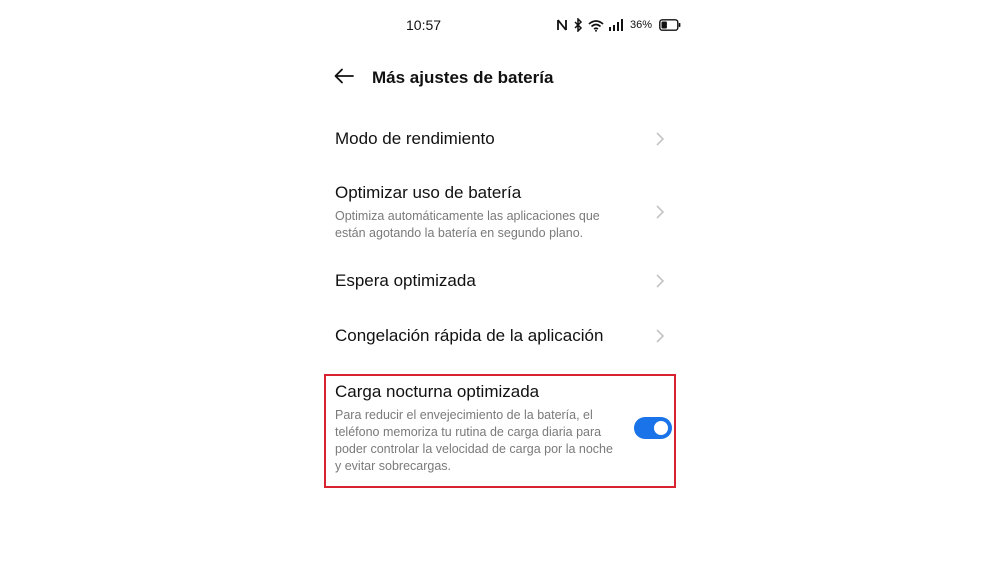 The width and height of the screenshot is (1000, 567). I want to click on battery-icon, so click(670, 25).